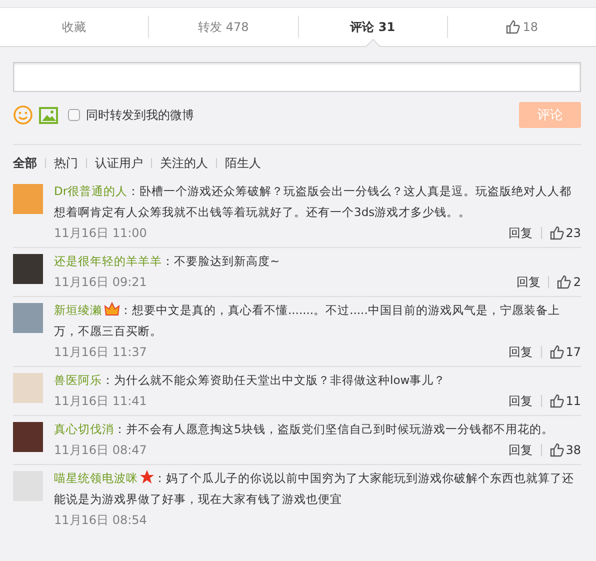  What do you see at coordinates (565, 233) in the screenshot?
I see `like-button: 23` at bounding box center [565, 233].